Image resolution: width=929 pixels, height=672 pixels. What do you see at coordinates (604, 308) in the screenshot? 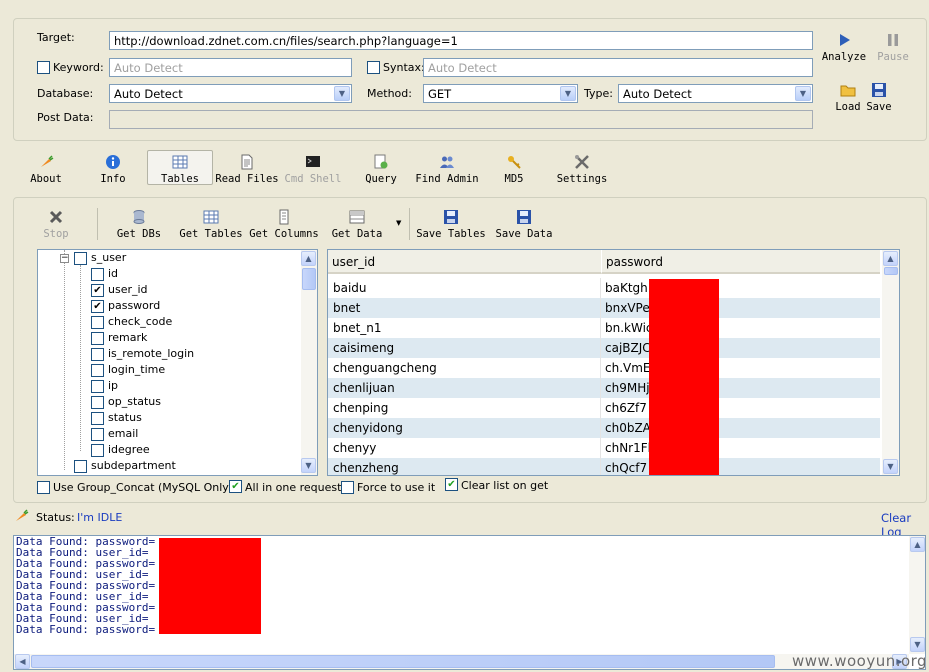
I see `table-row: bnet bnxVPe` at bounding box center [604, 308].